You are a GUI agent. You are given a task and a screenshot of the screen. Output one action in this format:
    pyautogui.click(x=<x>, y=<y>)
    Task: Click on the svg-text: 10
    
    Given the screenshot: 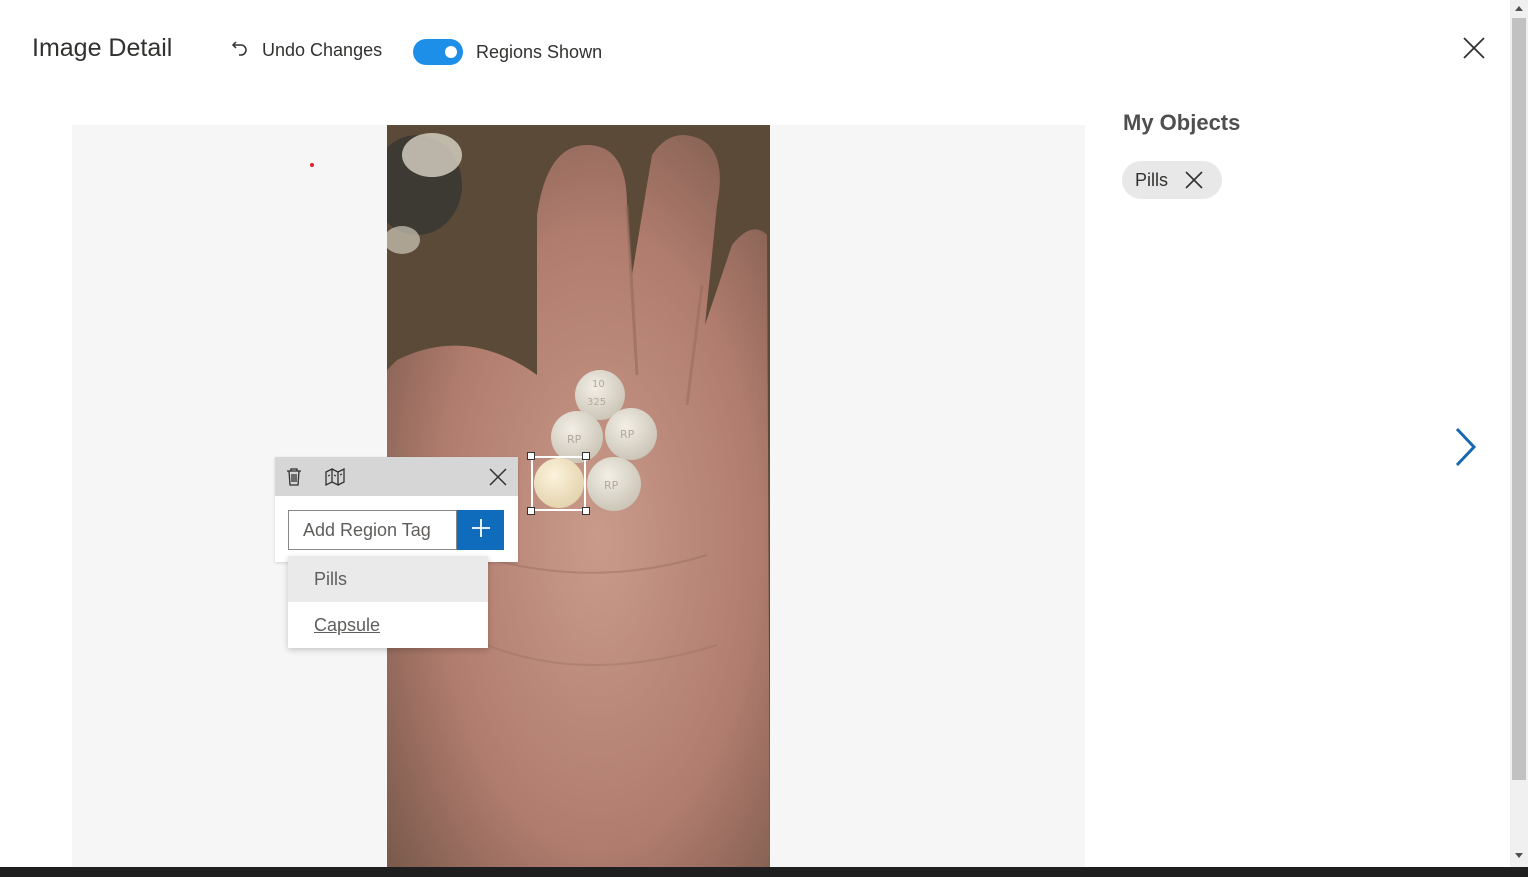 What is the action you would take?
    pyautogui.click(x=598, y=384)
    